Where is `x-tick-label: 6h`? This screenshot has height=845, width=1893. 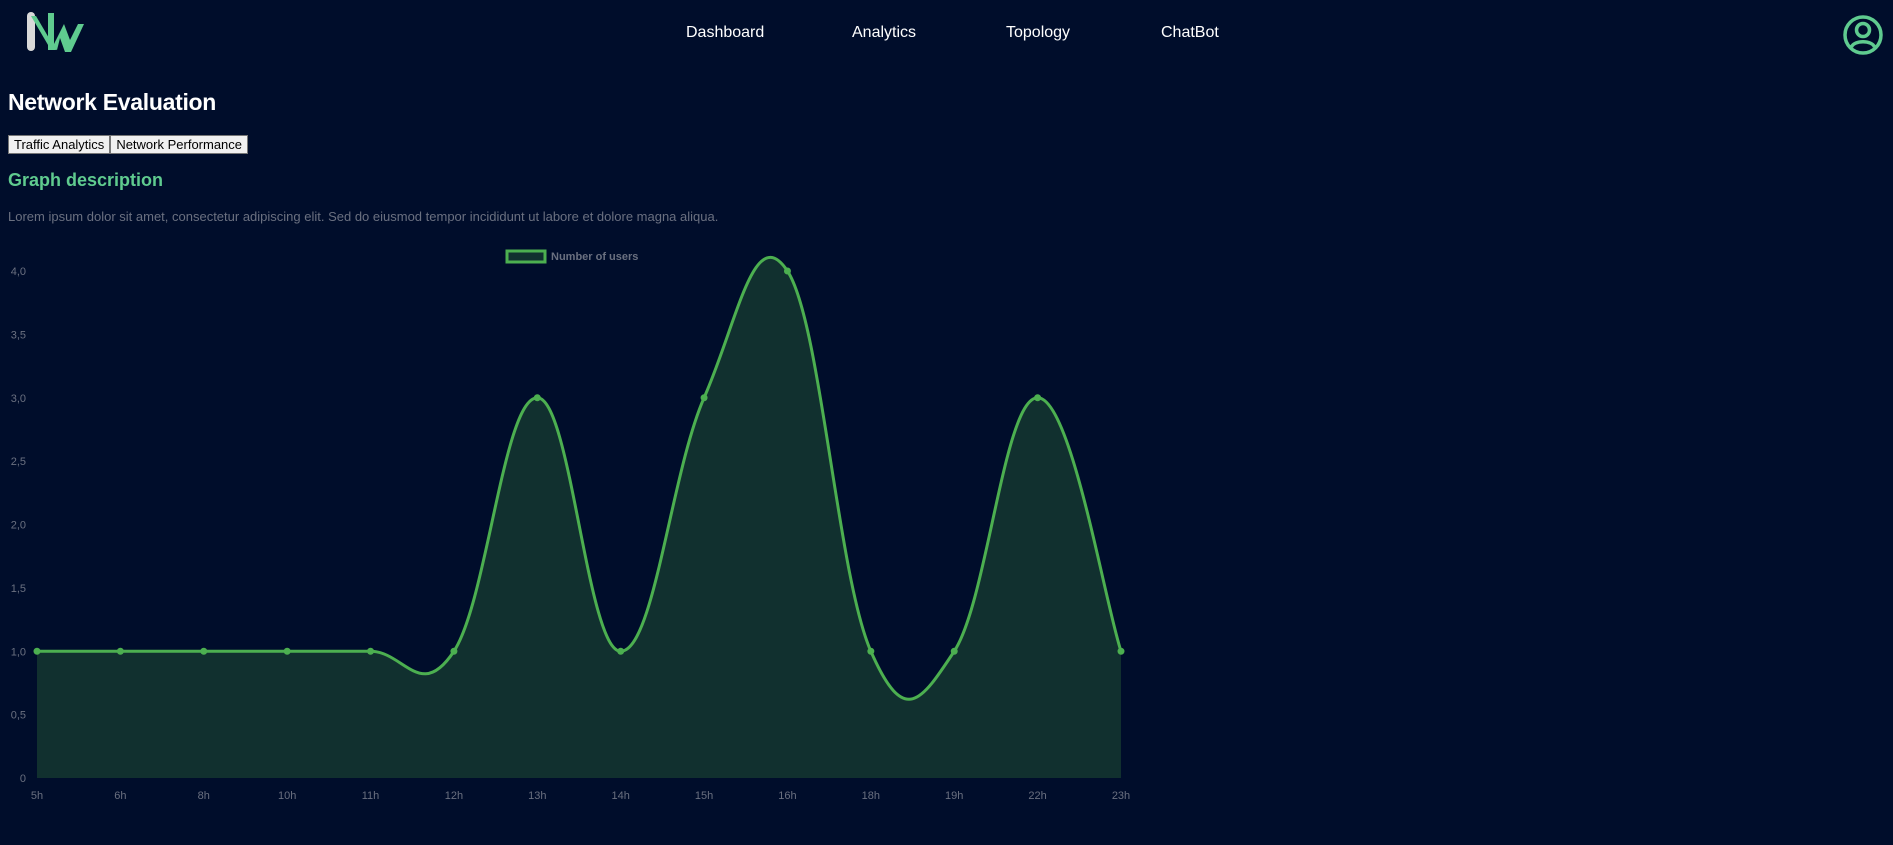 x-tick-label: 6h is located at coordinates (120, 796).